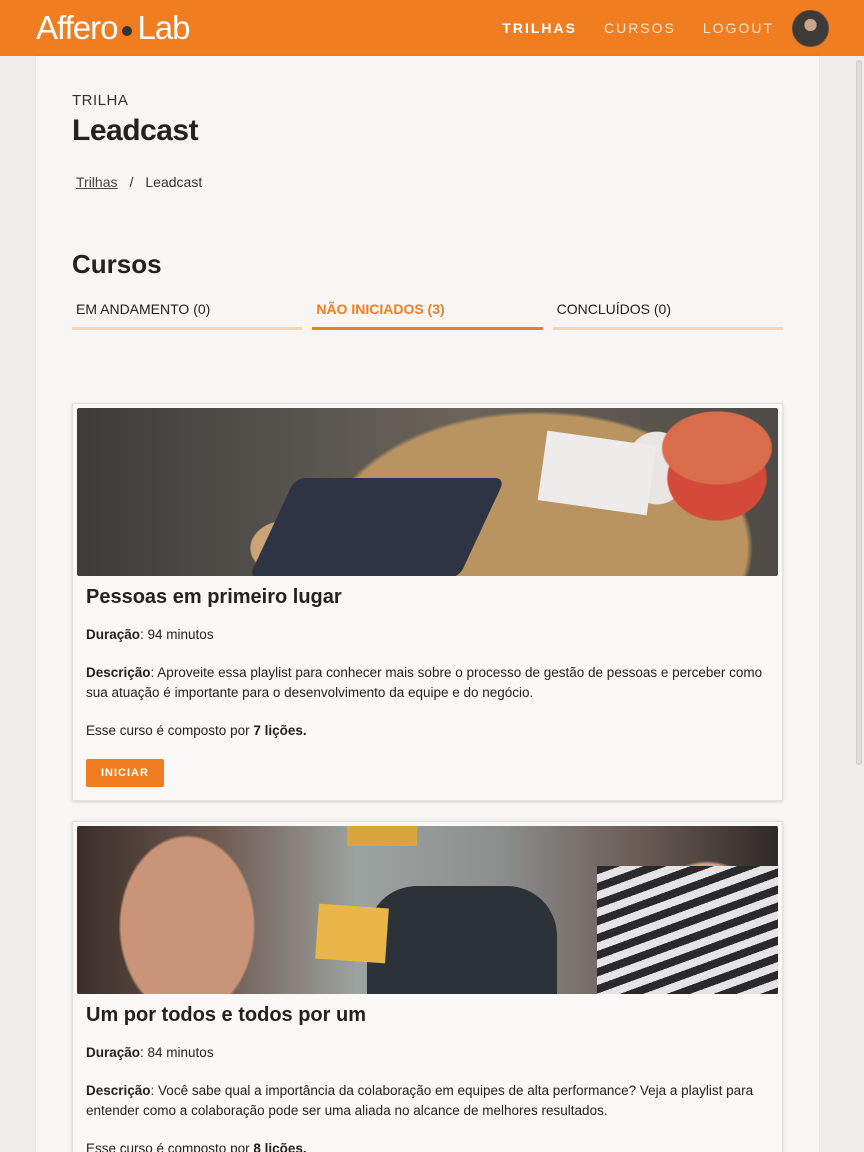  Describe the element at coordinates (434, 597) in the screenshot. I see `course-title: Pessoas em primeiro lugar` at that location.